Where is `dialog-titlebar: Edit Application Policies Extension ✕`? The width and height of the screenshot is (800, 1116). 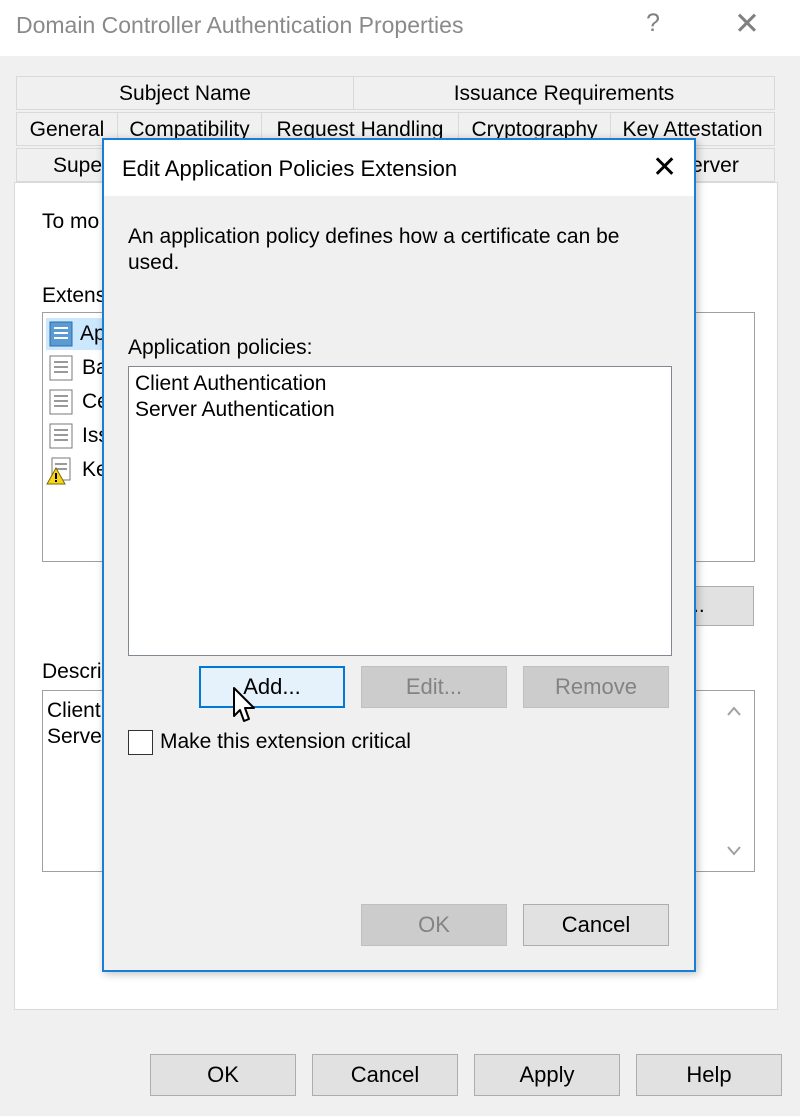 dialog-titlebar: Edit Application Policies Extension ✕ is located at coordinates (399, 168).